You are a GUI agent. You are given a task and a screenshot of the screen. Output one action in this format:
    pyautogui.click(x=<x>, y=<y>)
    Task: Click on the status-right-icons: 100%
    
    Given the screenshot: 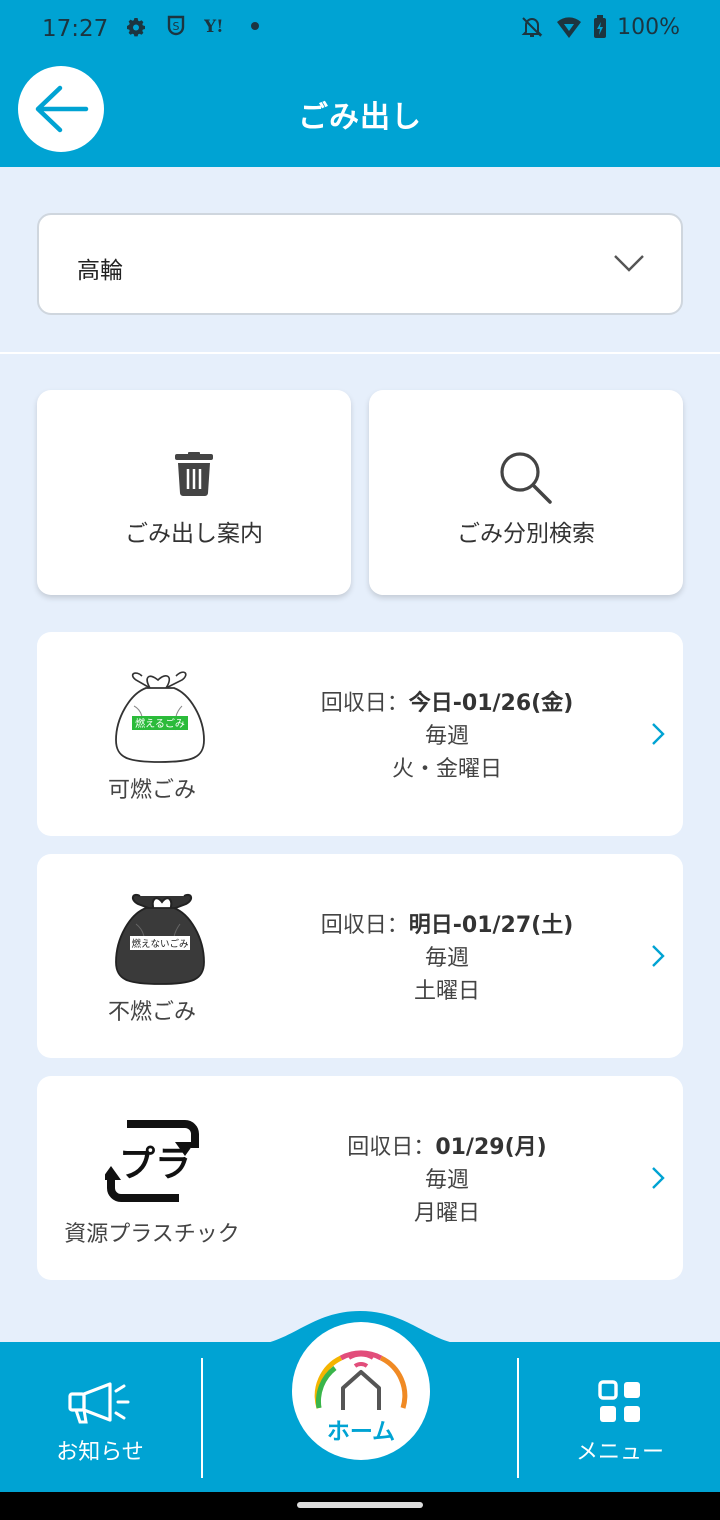 What is the action you would take?
    pyautogui.click(x=599, y=27)
    